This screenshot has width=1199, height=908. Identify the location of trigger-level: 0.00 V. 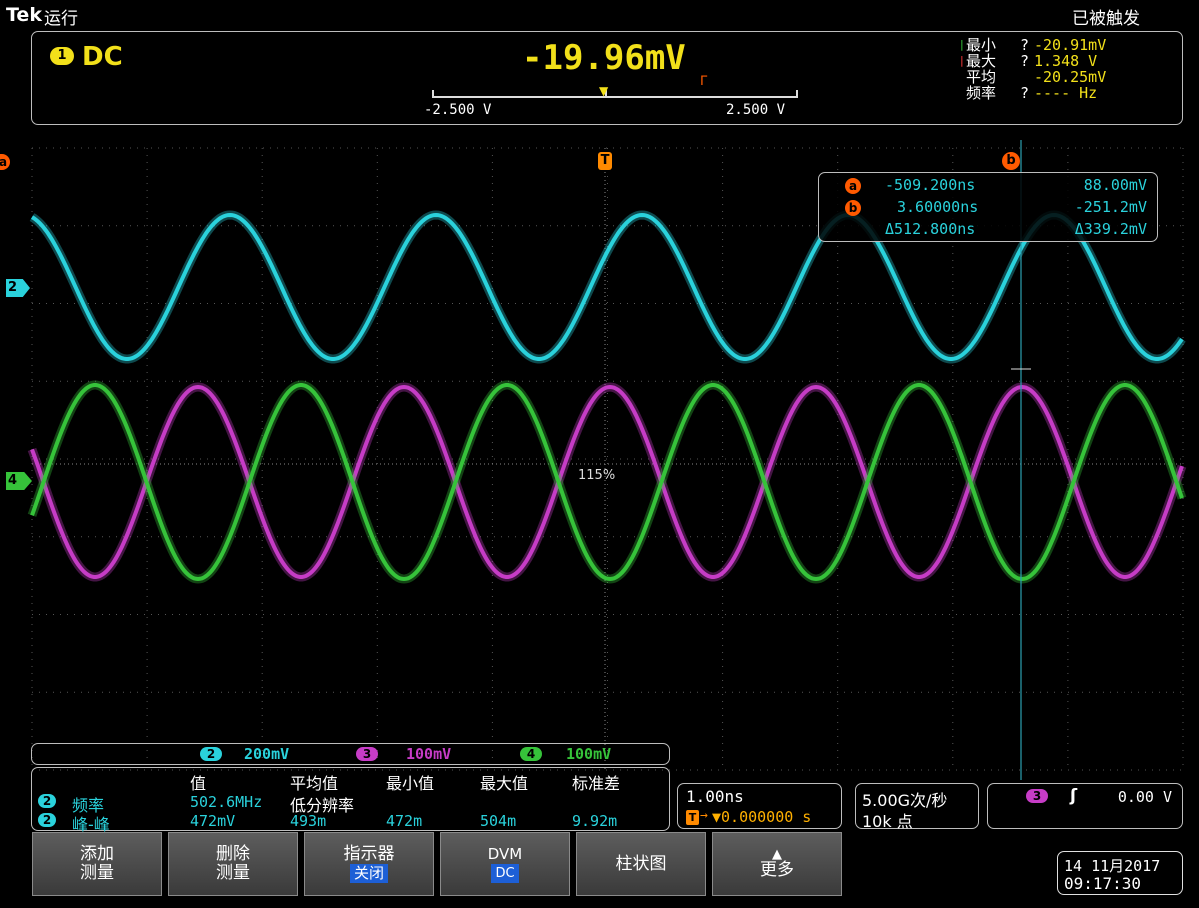
(1144, 797).